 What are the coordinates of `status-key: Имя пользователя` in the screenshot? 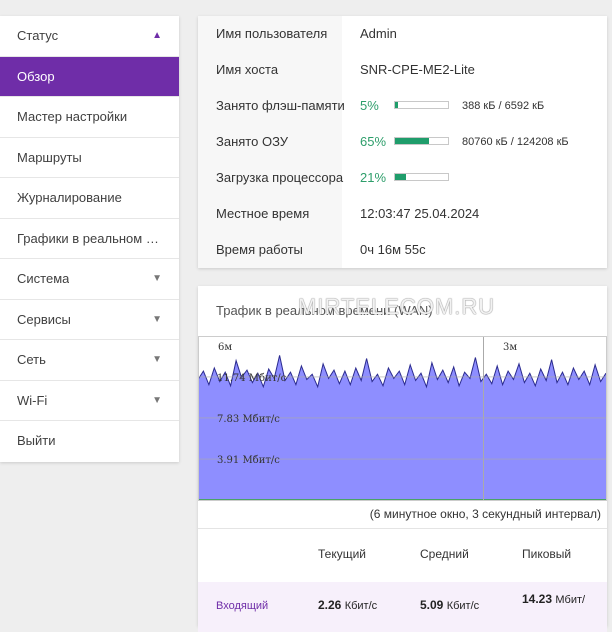 It's located at (272, 33).